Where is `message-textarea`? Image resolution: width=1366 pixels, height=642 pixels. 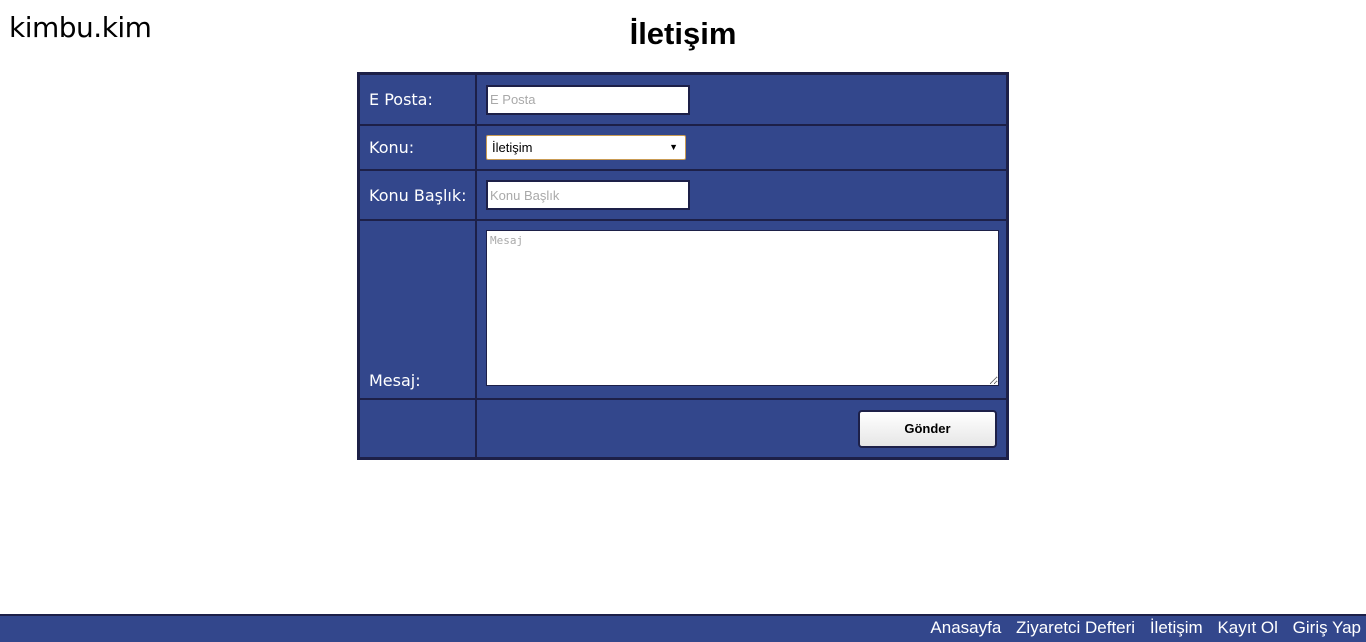 message-textarea is located at coordinates (742, 308).